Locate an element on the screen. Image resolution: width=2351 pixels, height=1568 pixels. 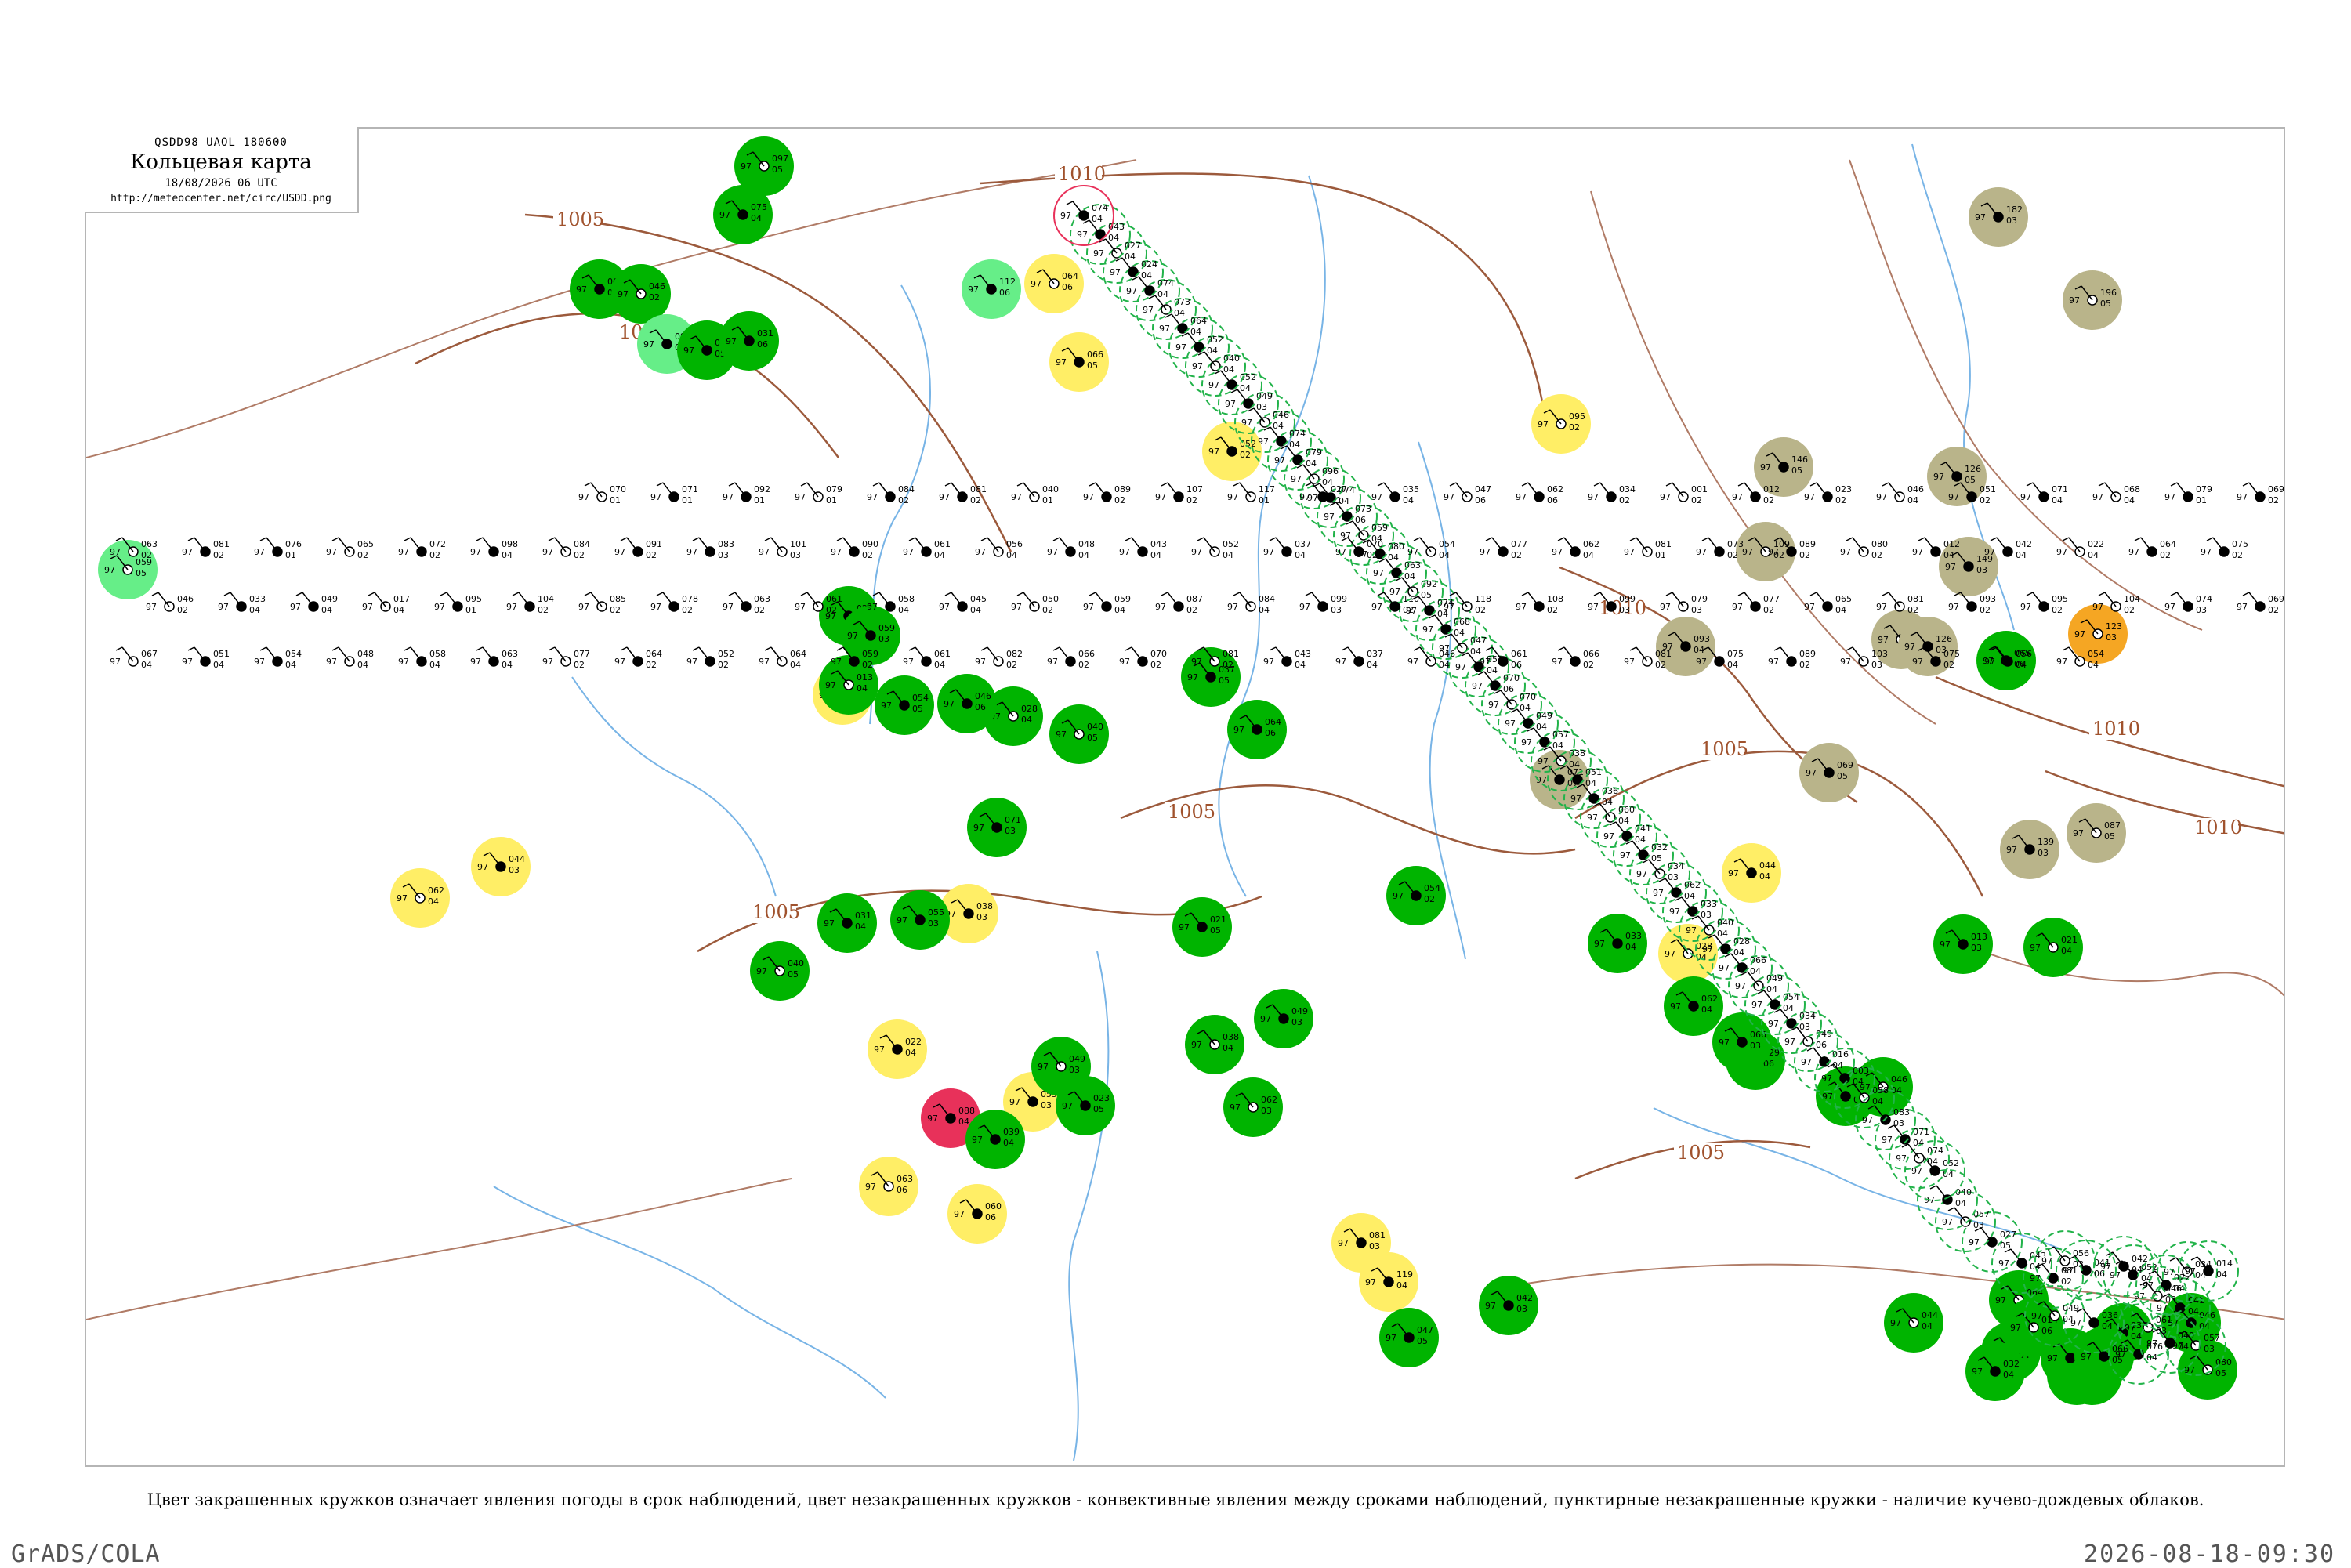
station-marker: 10802 97 is located at coordinates (1539, 603).